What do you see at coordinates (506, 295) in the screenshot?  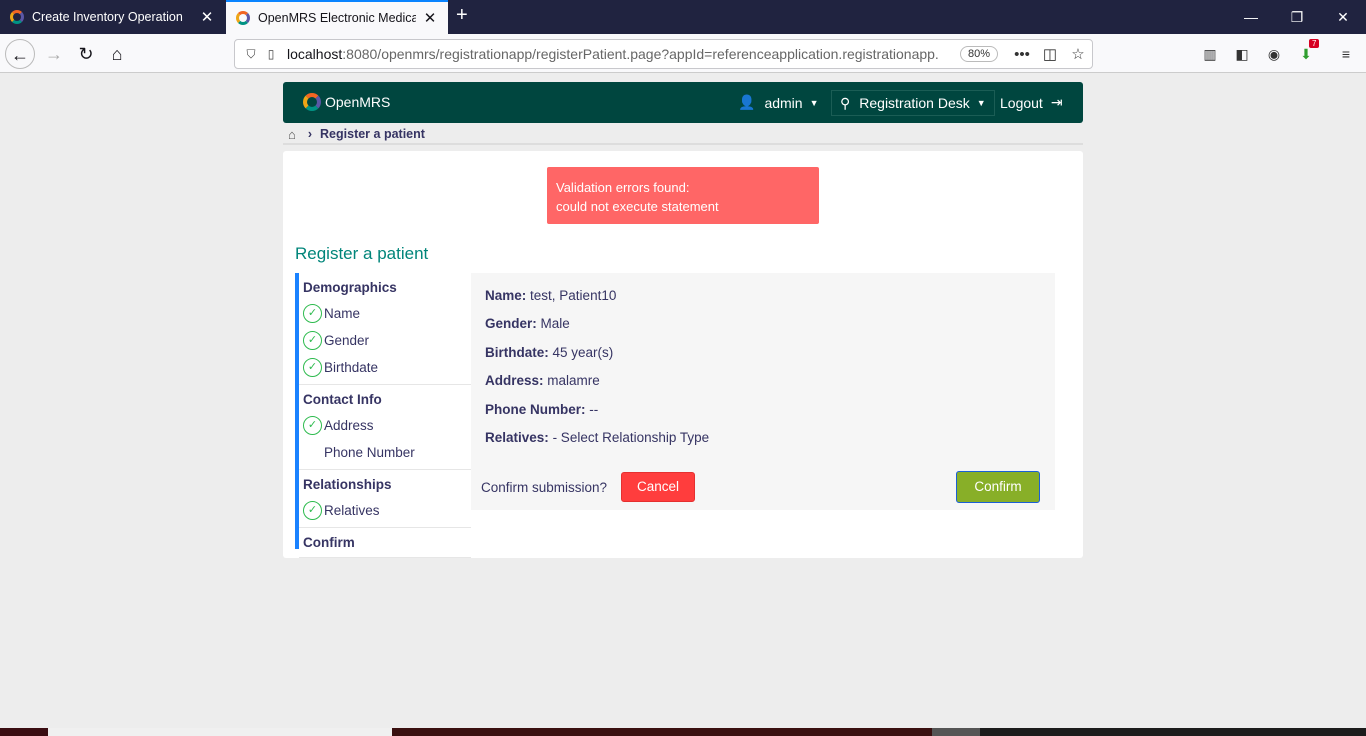 I see `field-label: Name:` at bounding box center [506, 295].